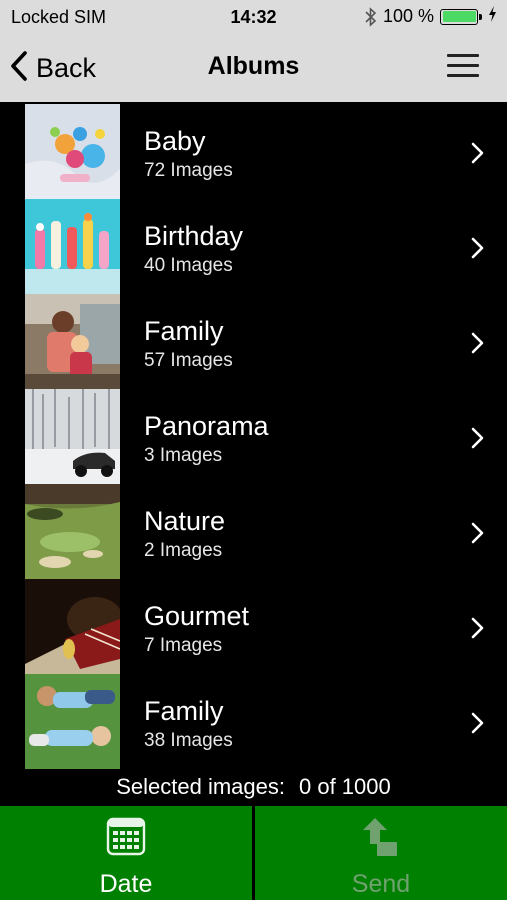 This screenshot has height=900, width=507. Describe the element at coordinates (188, 170) in the screenshot. I see `album-count: 72 Images` at that location.